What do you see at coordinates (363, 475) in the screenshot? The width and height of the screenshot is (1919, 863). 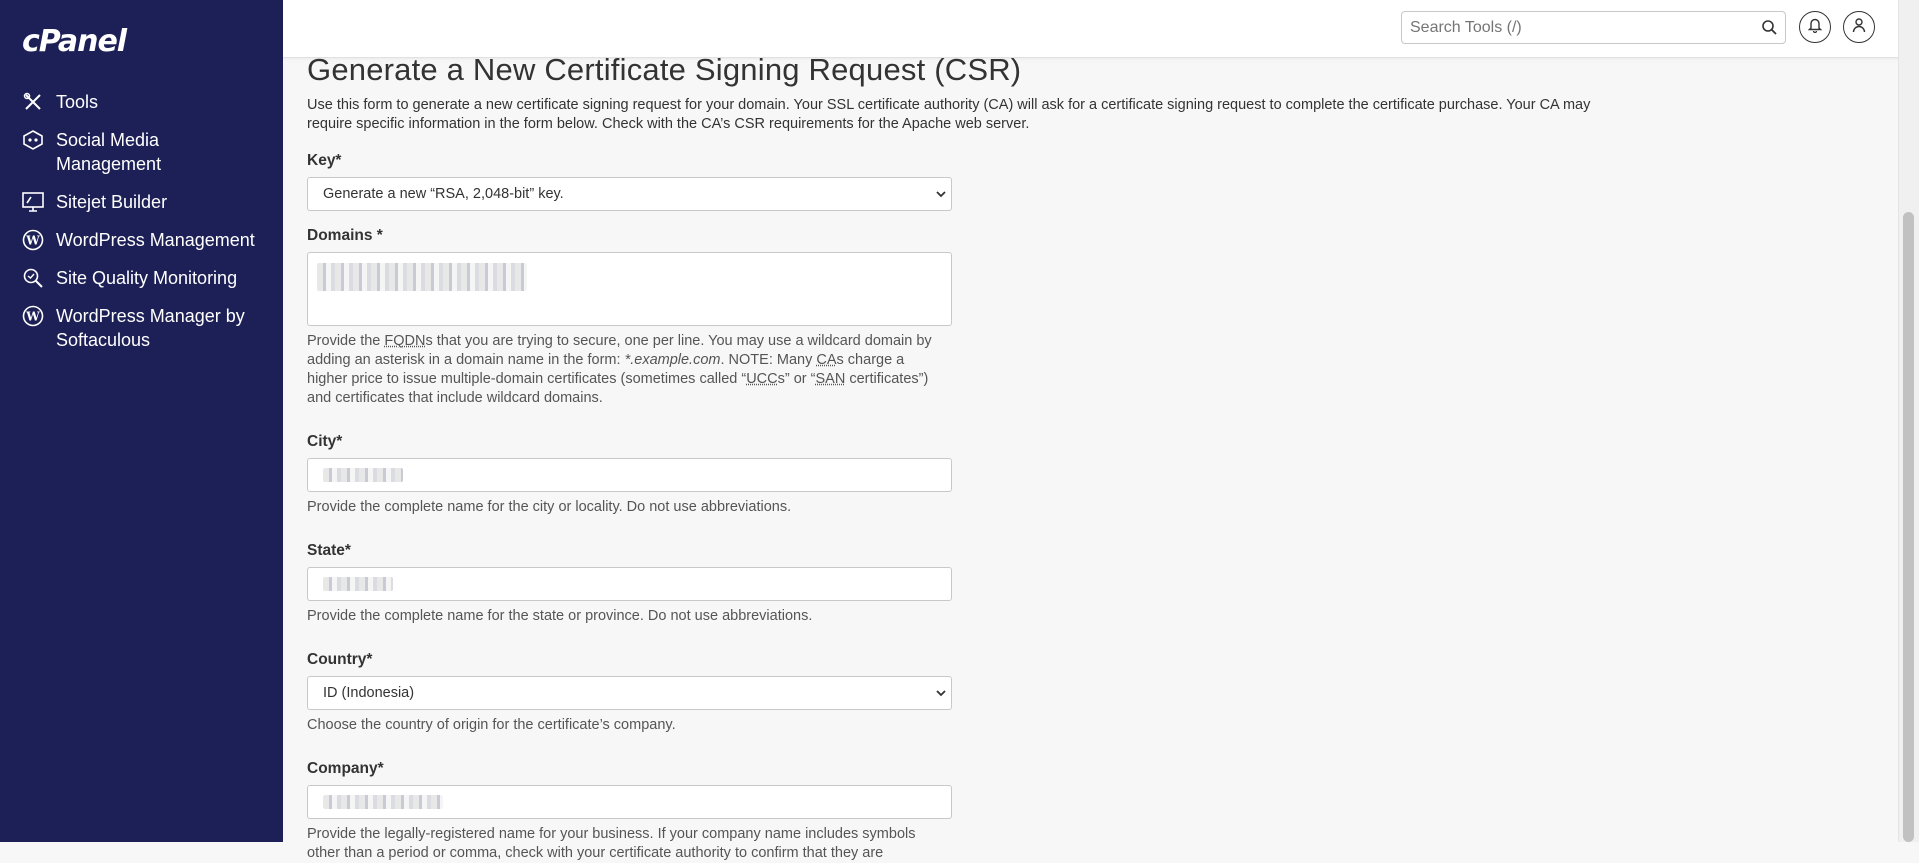 I see `redacted-city-value` at bounding box center [363, 475].